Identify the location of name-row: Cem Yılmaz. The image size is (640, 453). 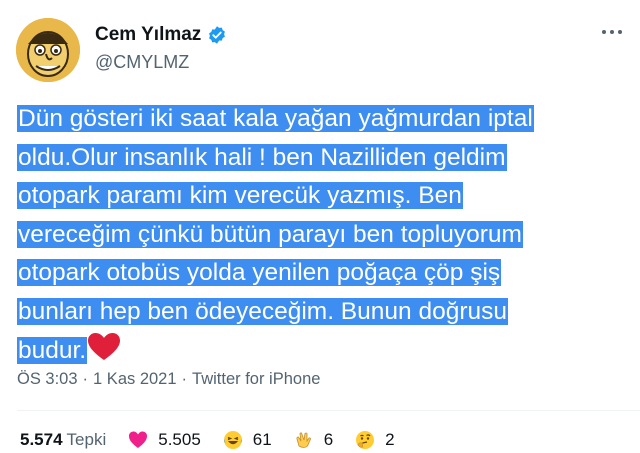
(161, 35).